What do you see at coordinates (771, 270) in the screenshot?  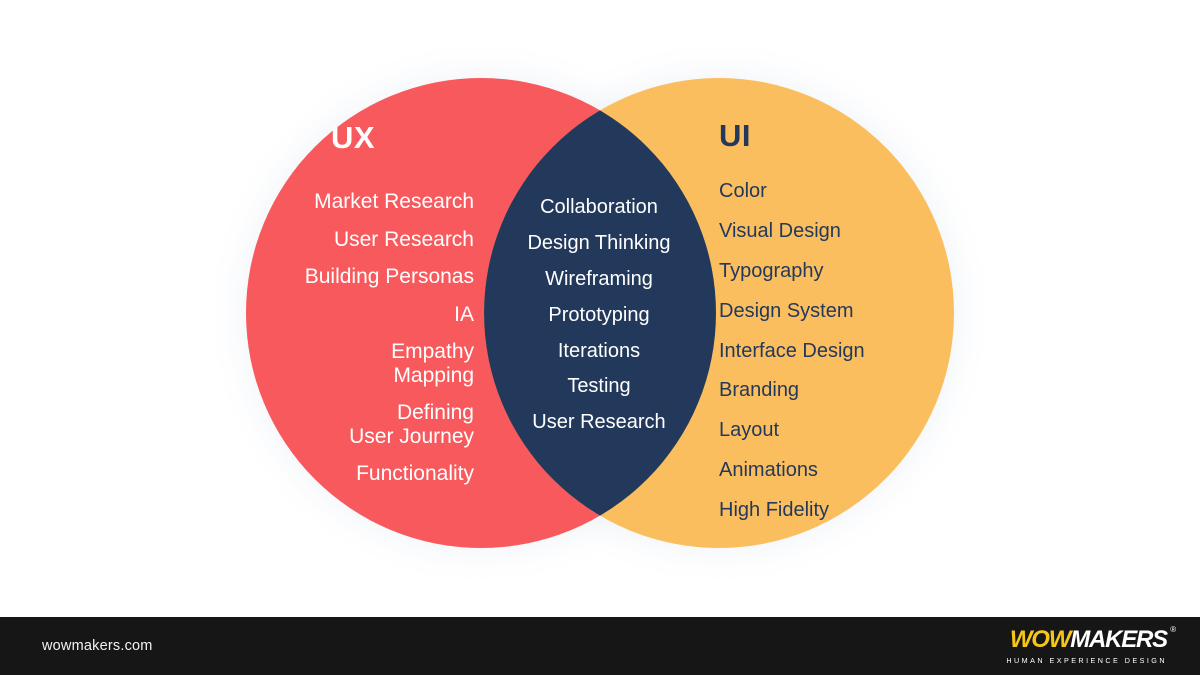 I see `list-item: Typography` at bounding box center [771, 270].